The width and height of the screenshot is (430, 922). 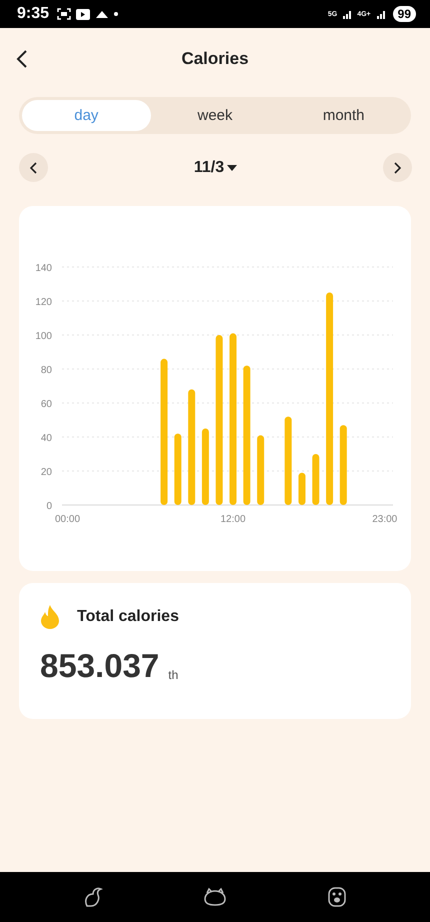 What do you see at coordinates (173, 675) in the screenshot?
I see `unit-label: th` at bounding box center [173, 675].